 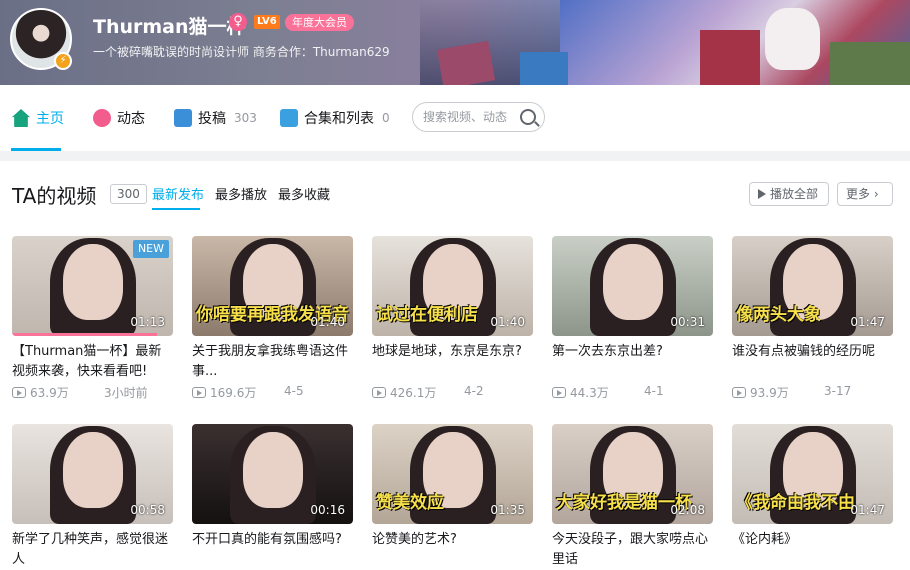 What do you see at coordinates (92, 392) in the screenshot?
I see `video-meta: 63.9万 3小时前` at bounding box center [92, 392].